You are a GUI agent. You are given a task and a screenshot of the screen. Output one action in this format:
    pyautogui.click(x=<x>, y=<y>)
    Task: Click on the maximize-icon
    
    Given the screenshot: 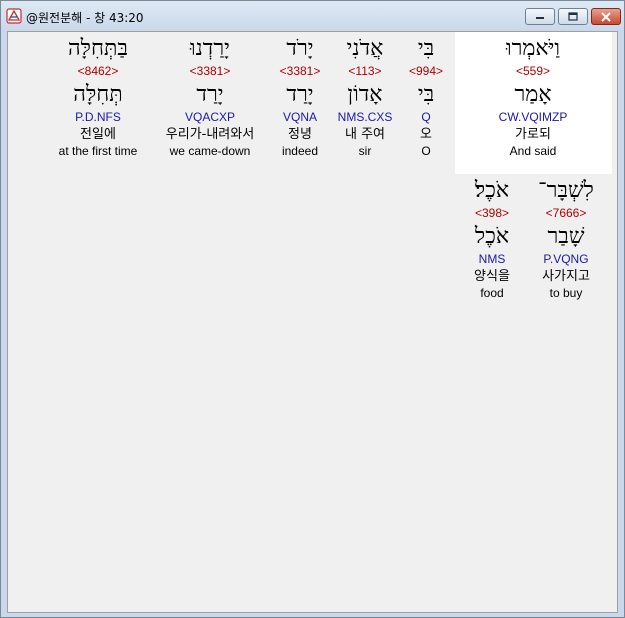 What is the action you would take?
    pyautogui.click(x=573, y=16)
    